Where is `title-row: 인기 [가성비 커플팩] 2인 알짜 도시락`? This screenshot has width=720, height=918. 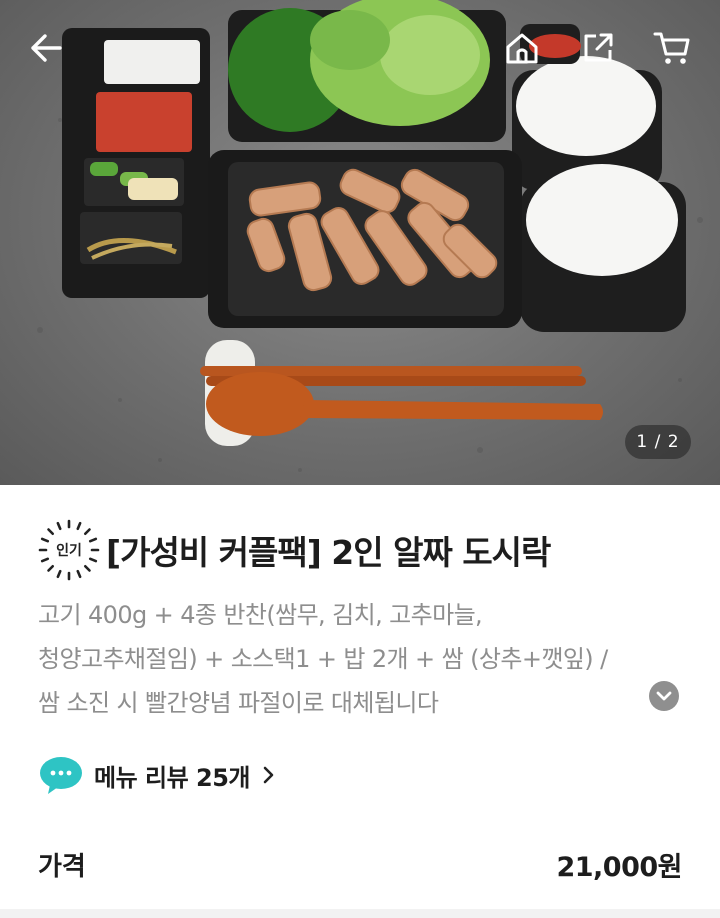 title-row: 인기 [가성비 커플팩] 2인 알짜 도시락 is located at coordinates (294, 550).